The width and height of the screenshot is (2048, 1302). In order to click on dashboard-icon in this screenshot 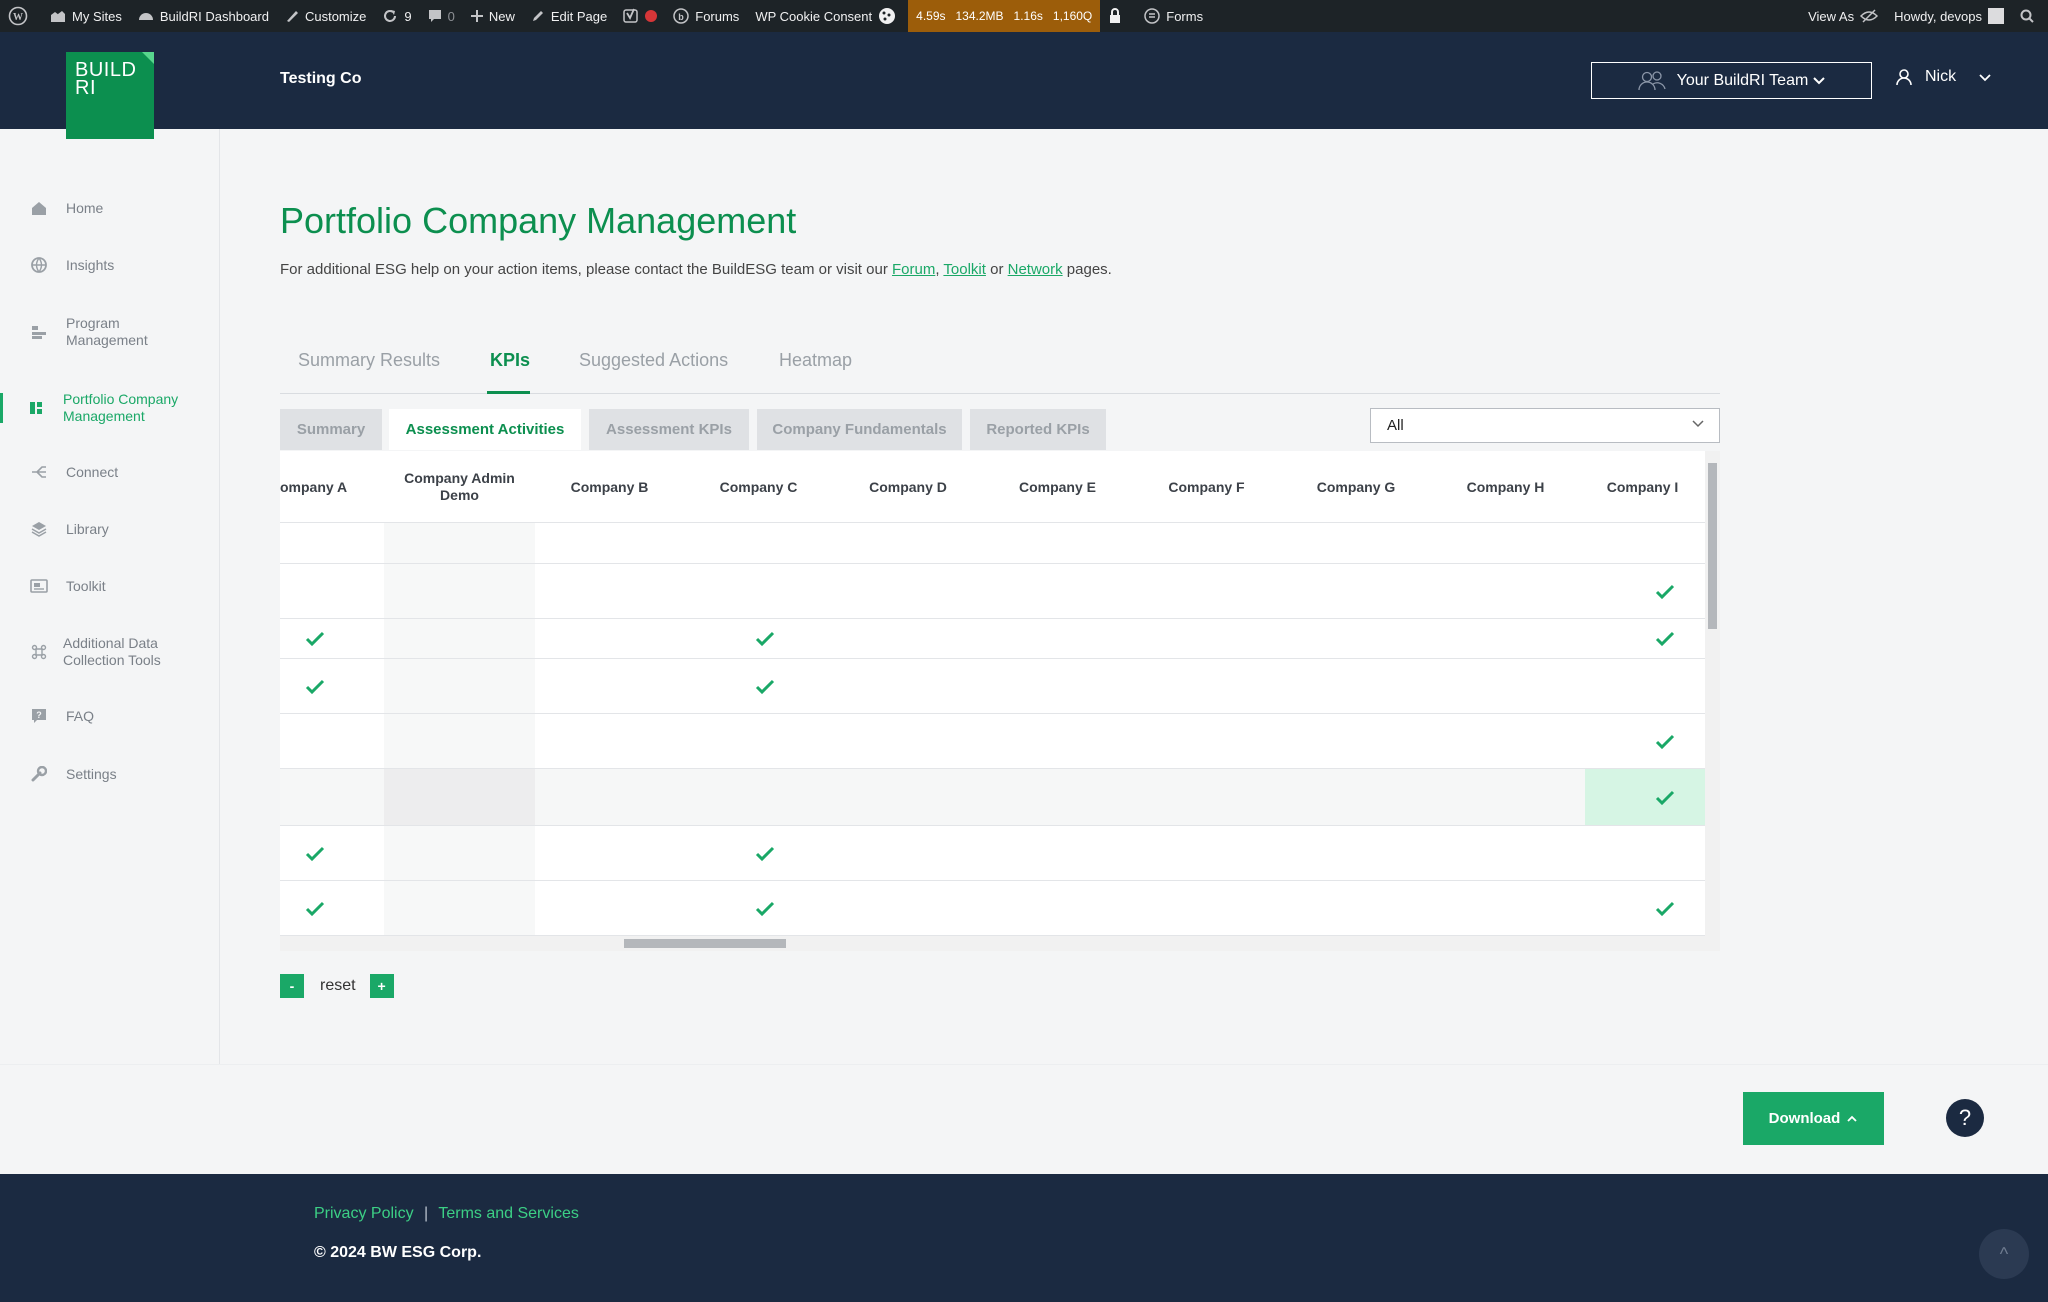, I will do `click(145, 16)`.